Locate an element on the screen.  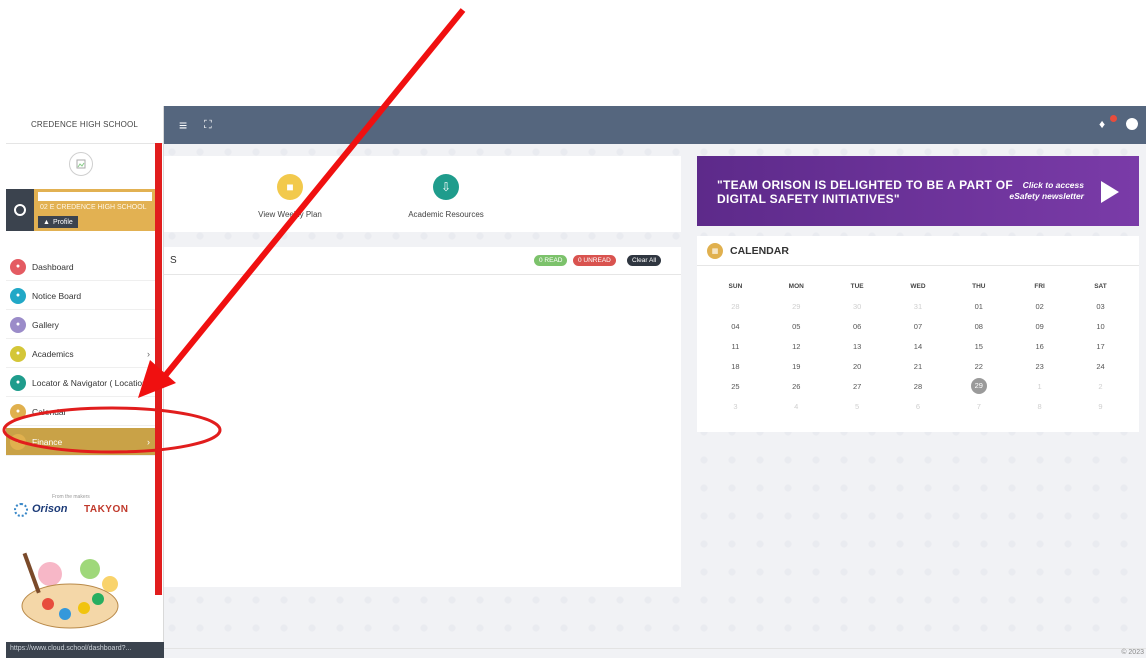
quick-links-card: ■ View Weekly Plan ⇩ Academic Resources is located at coordinates (422, 194).